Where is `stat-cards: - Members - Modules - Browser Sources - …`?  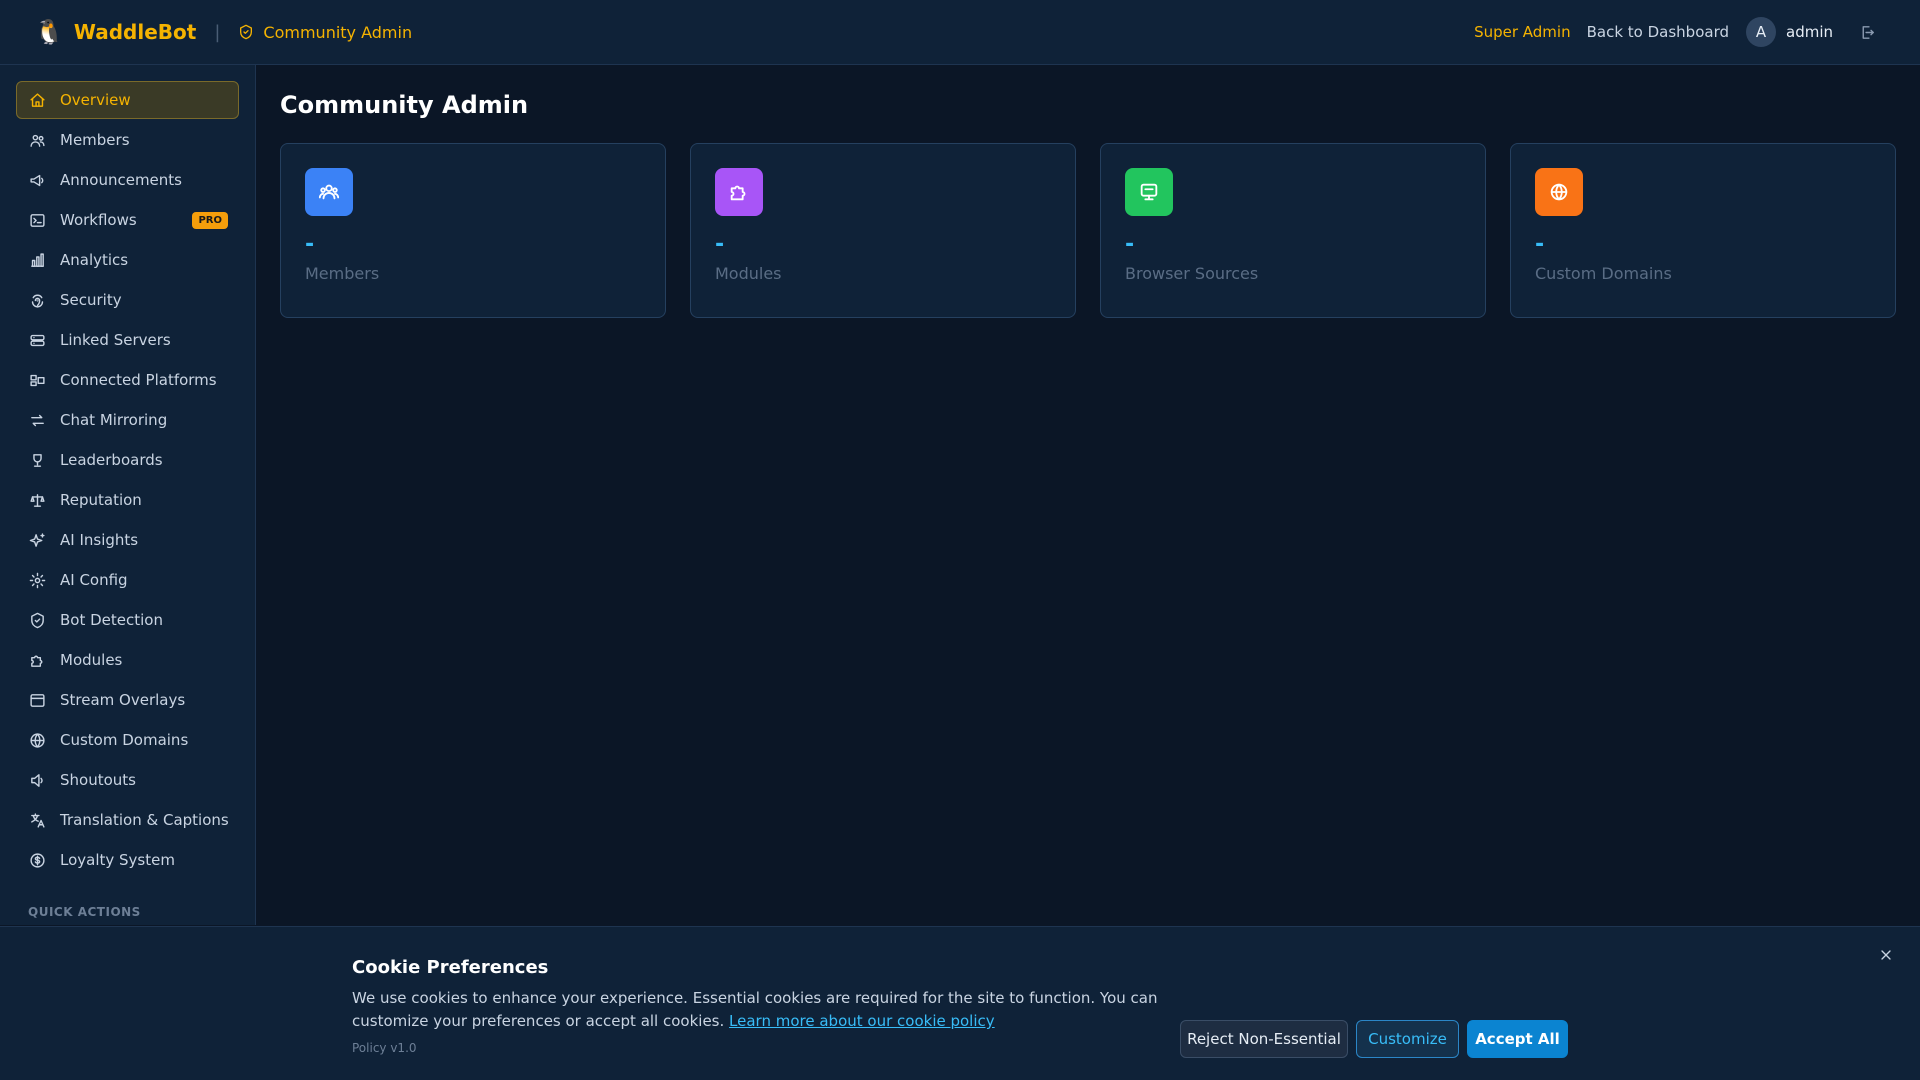 stat-cards: - Members - Modules - Browser Sources - … is located at coordinates (1100, 230).